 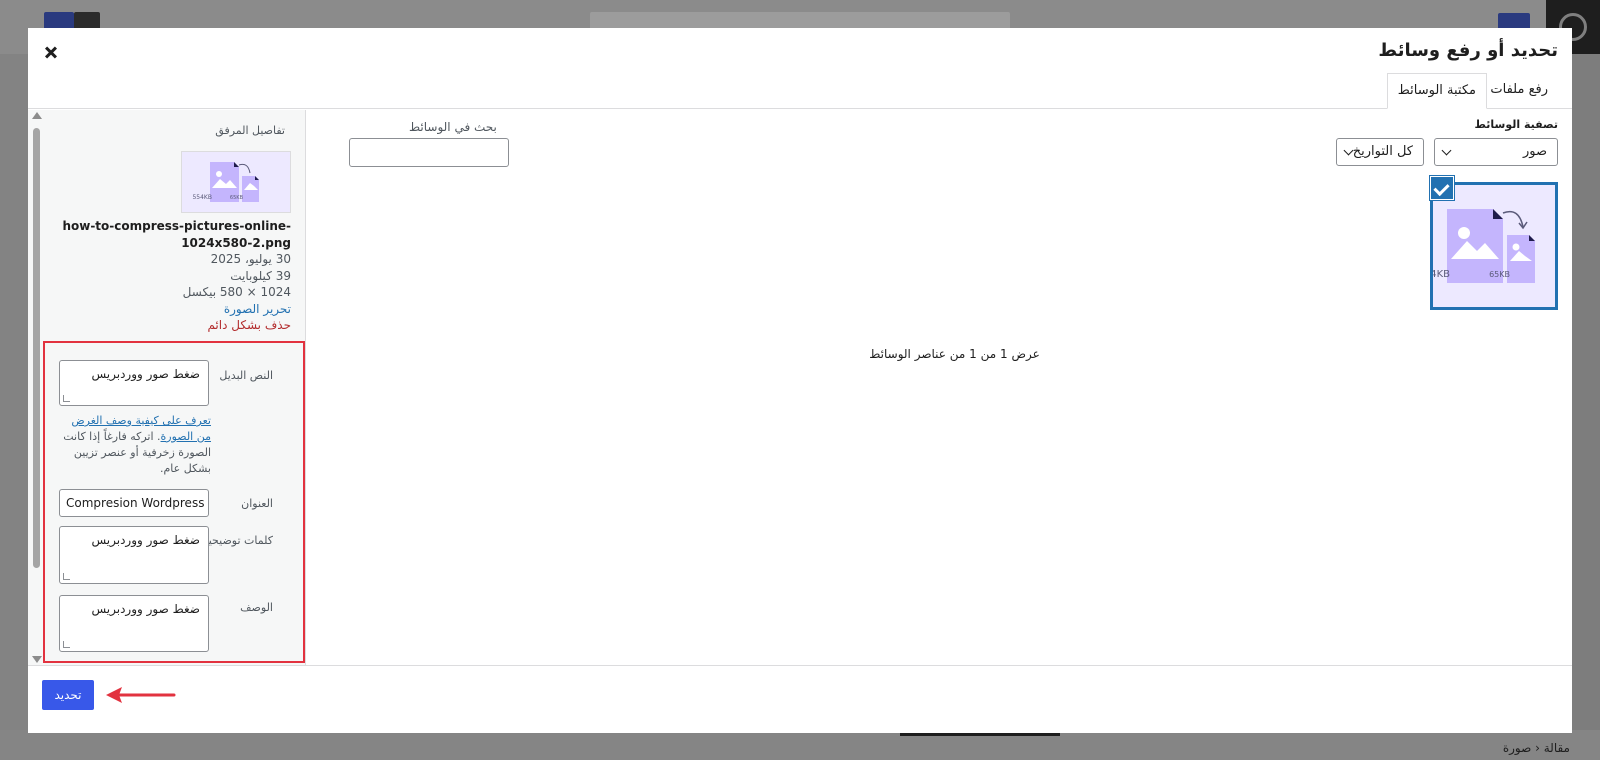 What do you see at coordinates (52, 52) in the screenshot?
I see `close-icon` at bounding box center [52, 52].